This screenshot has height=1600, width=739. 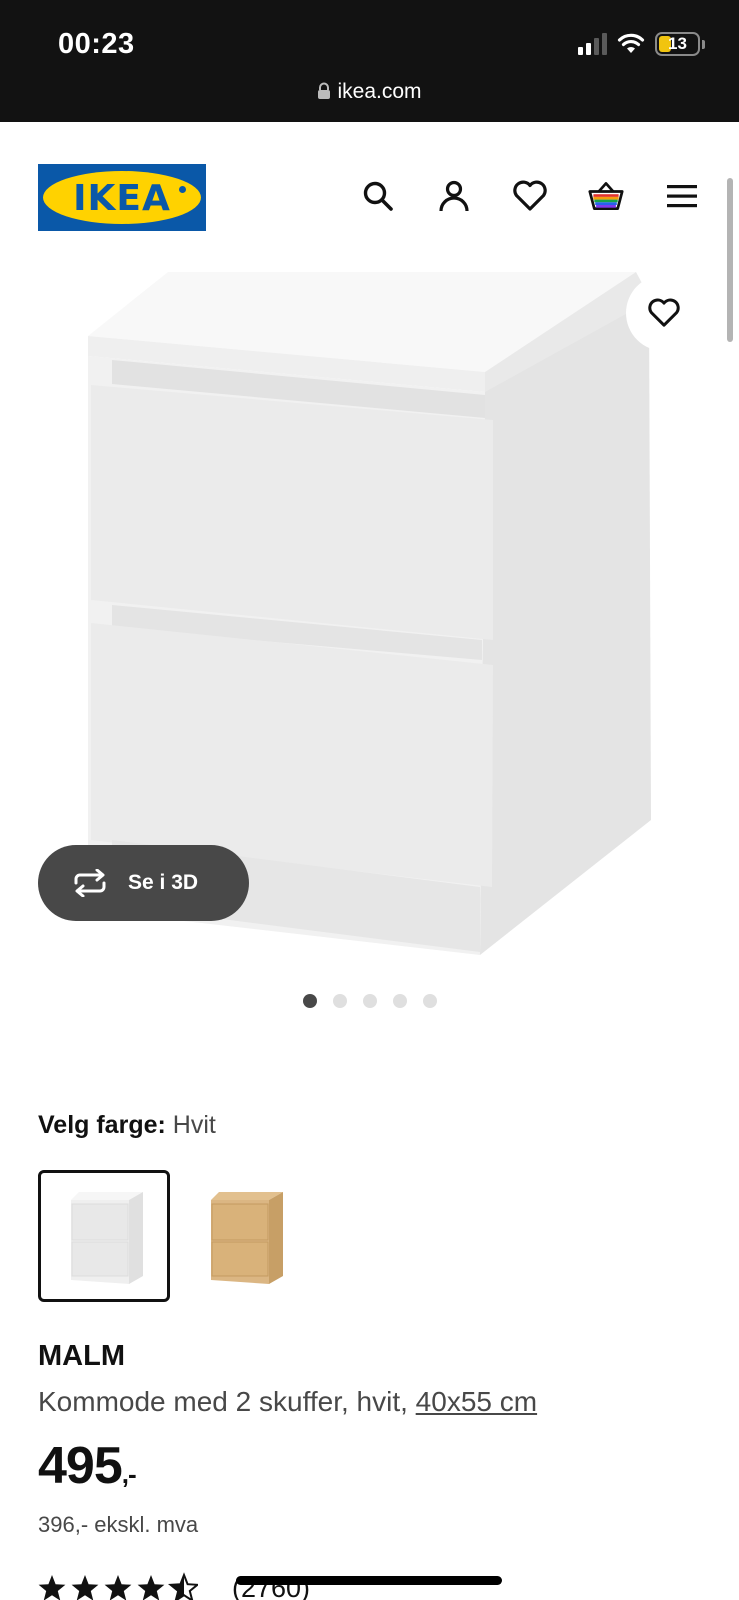 I want to click on wifi-icon, so click(x=631, y=43).